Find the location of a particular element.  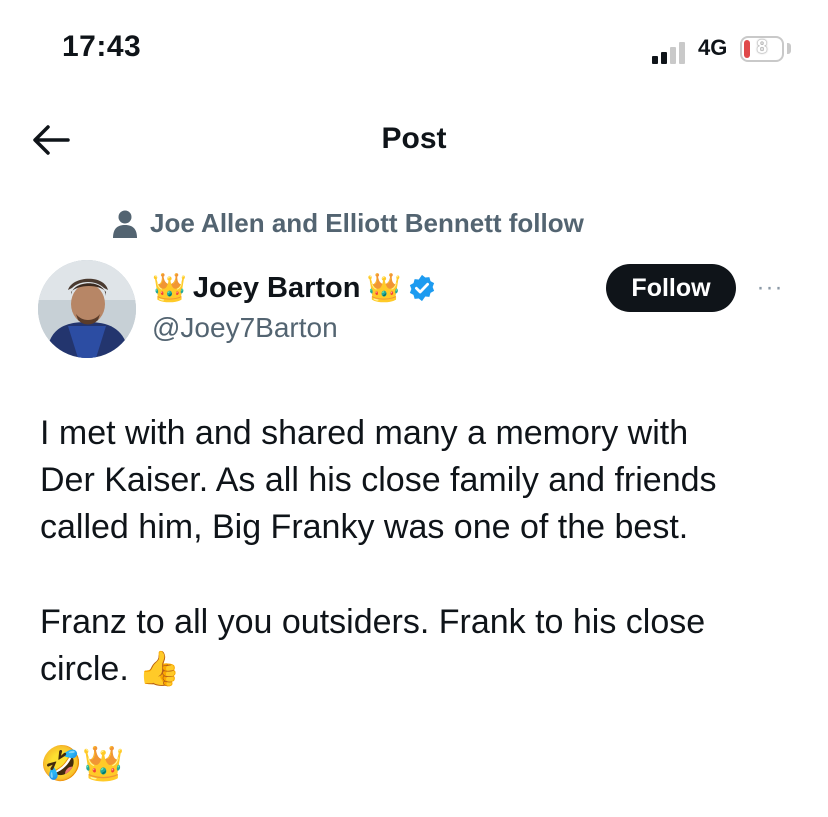

network-type: 4G is located at coordinates (713, 47).